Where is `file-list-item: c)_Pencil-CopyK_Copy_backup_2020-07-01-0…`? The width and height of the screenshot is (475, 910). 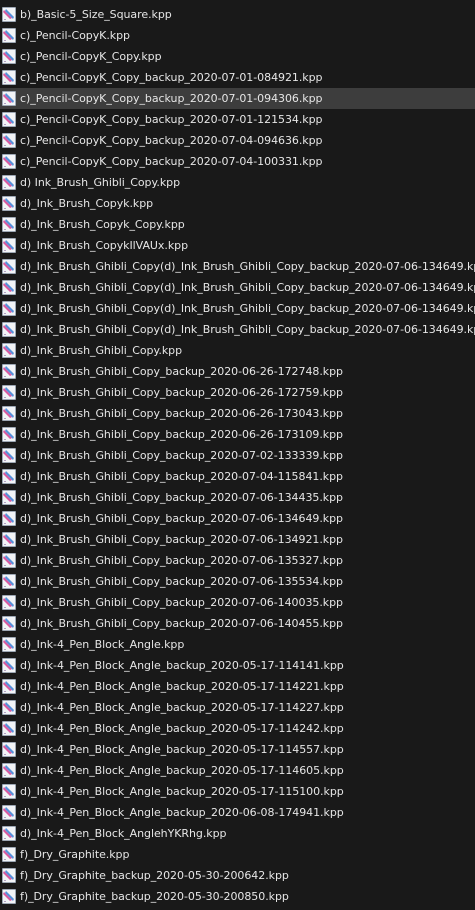
file-list-item: c)_Pencil-CopyK_Copy_backup_2020-07-01-0… is located at coordinates (237, 77).